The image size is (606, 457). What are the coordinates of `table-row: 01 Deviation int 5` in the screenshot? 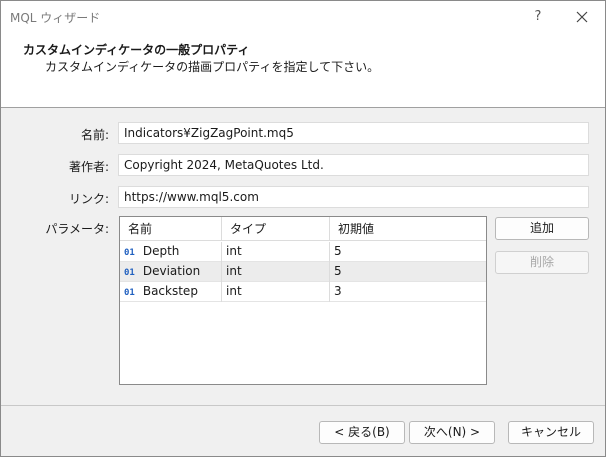 It's located at (303, 272).